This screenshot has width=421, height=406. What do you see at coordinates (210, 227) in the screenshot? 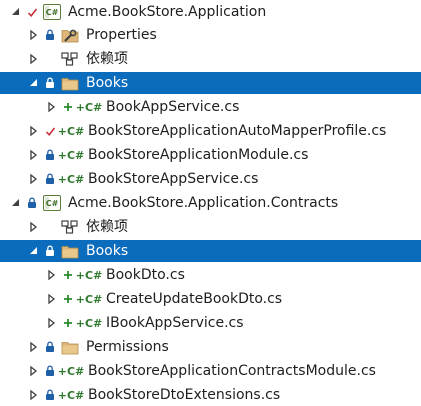
I see `tree-row-contracts-dependencies: 依赖项` at bounding box center [210, 227].